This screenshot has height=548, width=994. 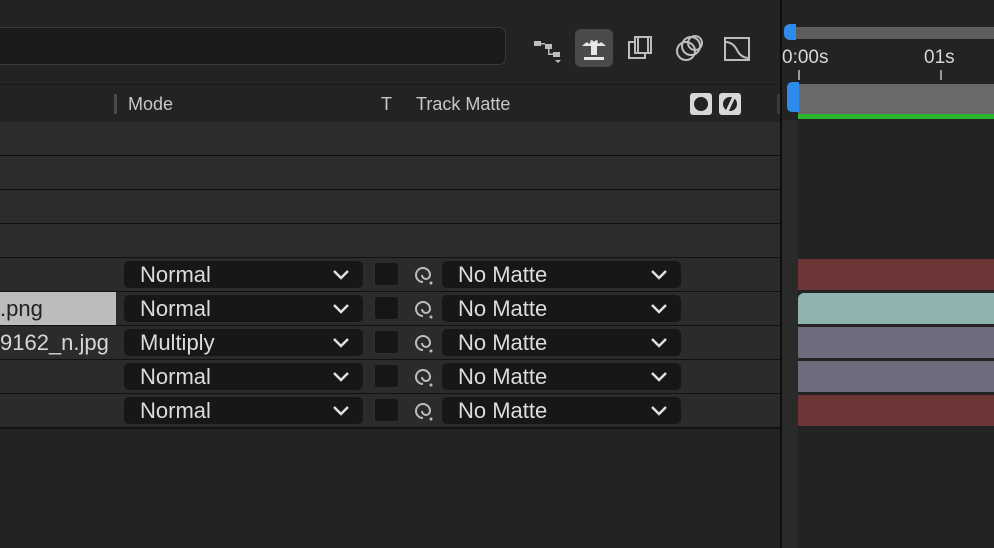 What do you see at coordinates (939, 57) in the screenshot?
I see `time-ruler-label-1: 01s` at bounding box center [939, 57].